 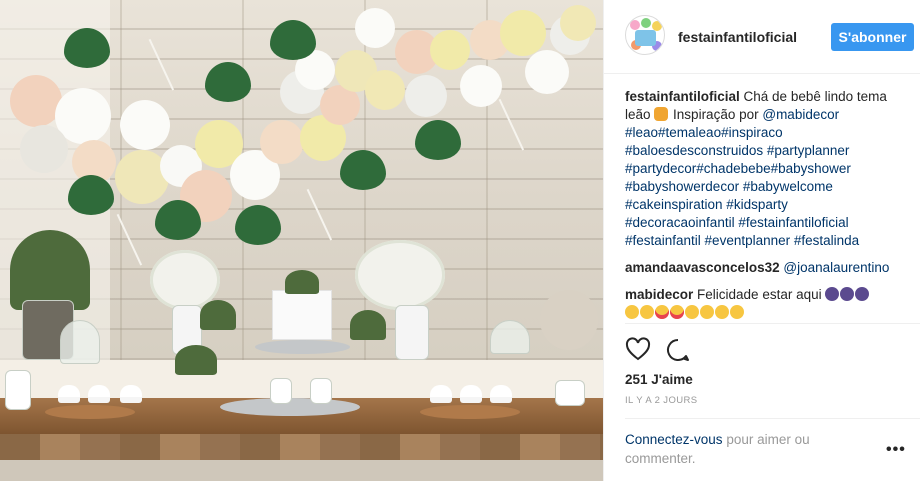 What do you see at coordinates (729, 186) in the screenshot?
I see `caption-hashtags: #babyshowerdecor #babywelcome` at bounding box center [729, 186].